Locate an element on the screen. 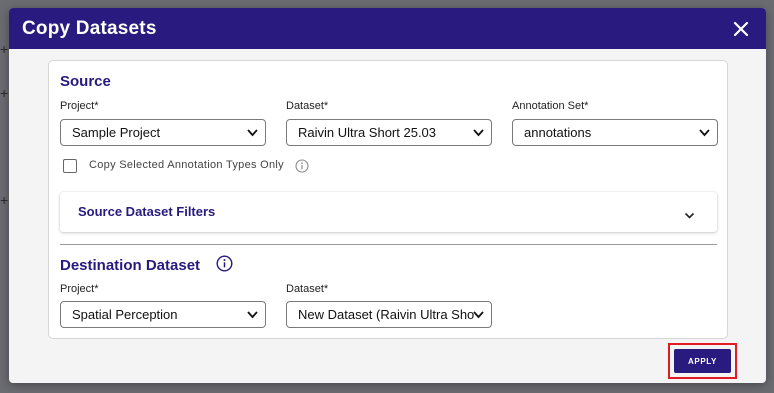 This screenshot has height=393, width=774. source-project-label: Project* is located at coordinates (79, 106).